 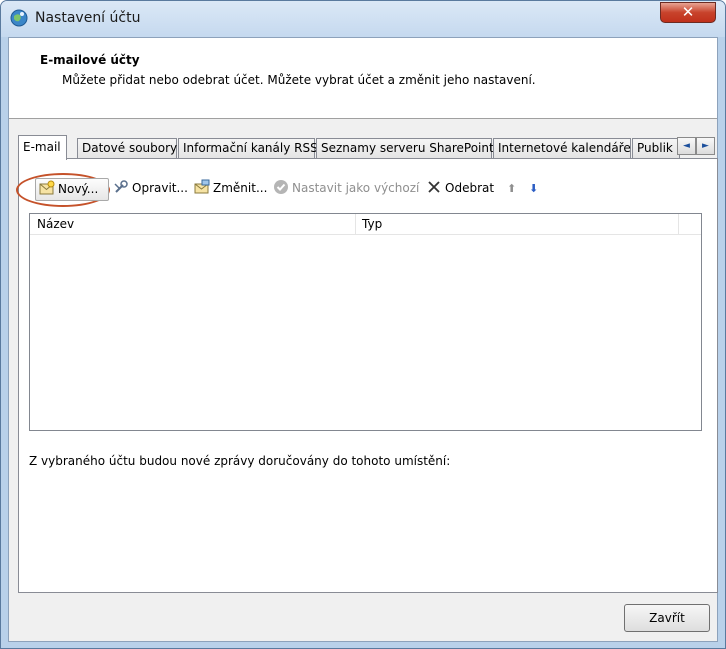 What do you see at coordinates (686, 146) in the screenshot?
I see `tab-scroll-left-button: ◄` at bounding box center [686, 146].